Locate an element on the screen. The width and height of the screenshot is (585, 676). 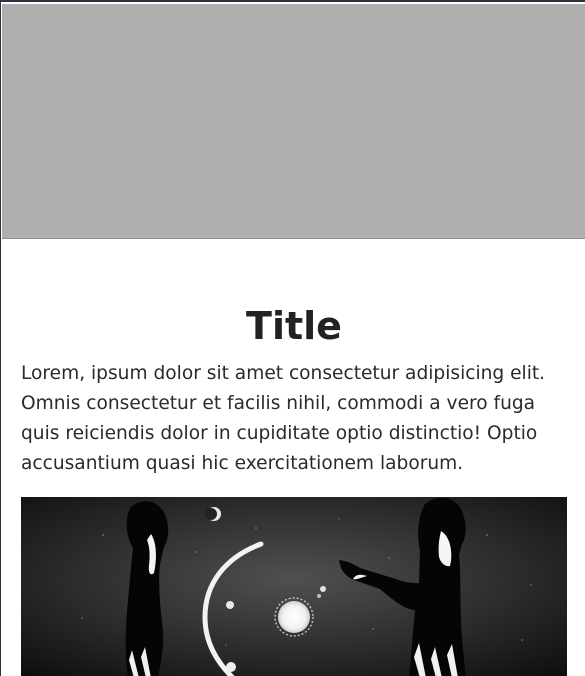
bottom-moon is located at coordinates (231, 667).